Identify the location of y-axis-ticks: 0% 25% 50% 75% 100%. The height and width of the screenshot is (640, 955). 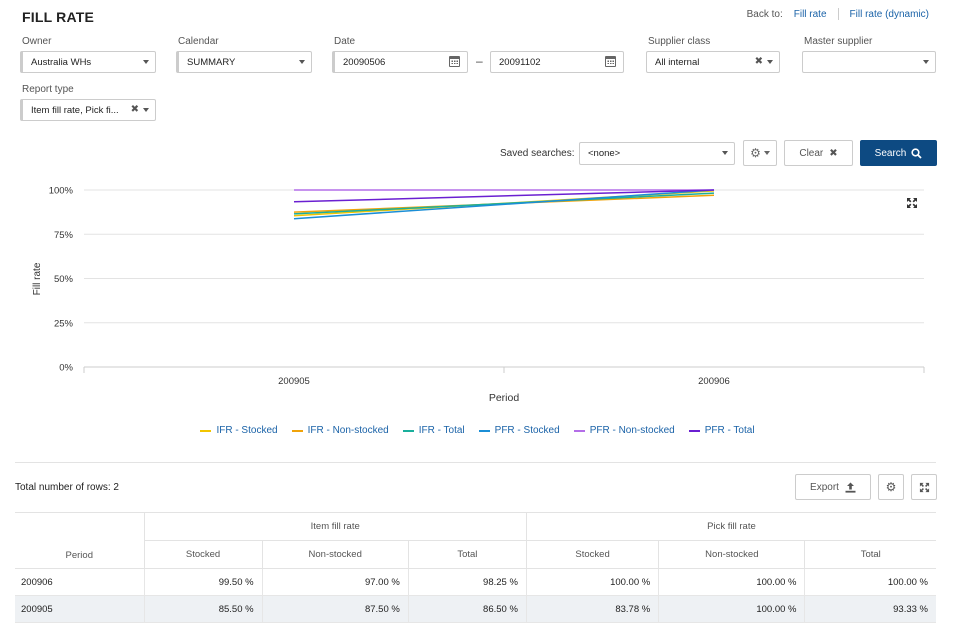
(61, 280).